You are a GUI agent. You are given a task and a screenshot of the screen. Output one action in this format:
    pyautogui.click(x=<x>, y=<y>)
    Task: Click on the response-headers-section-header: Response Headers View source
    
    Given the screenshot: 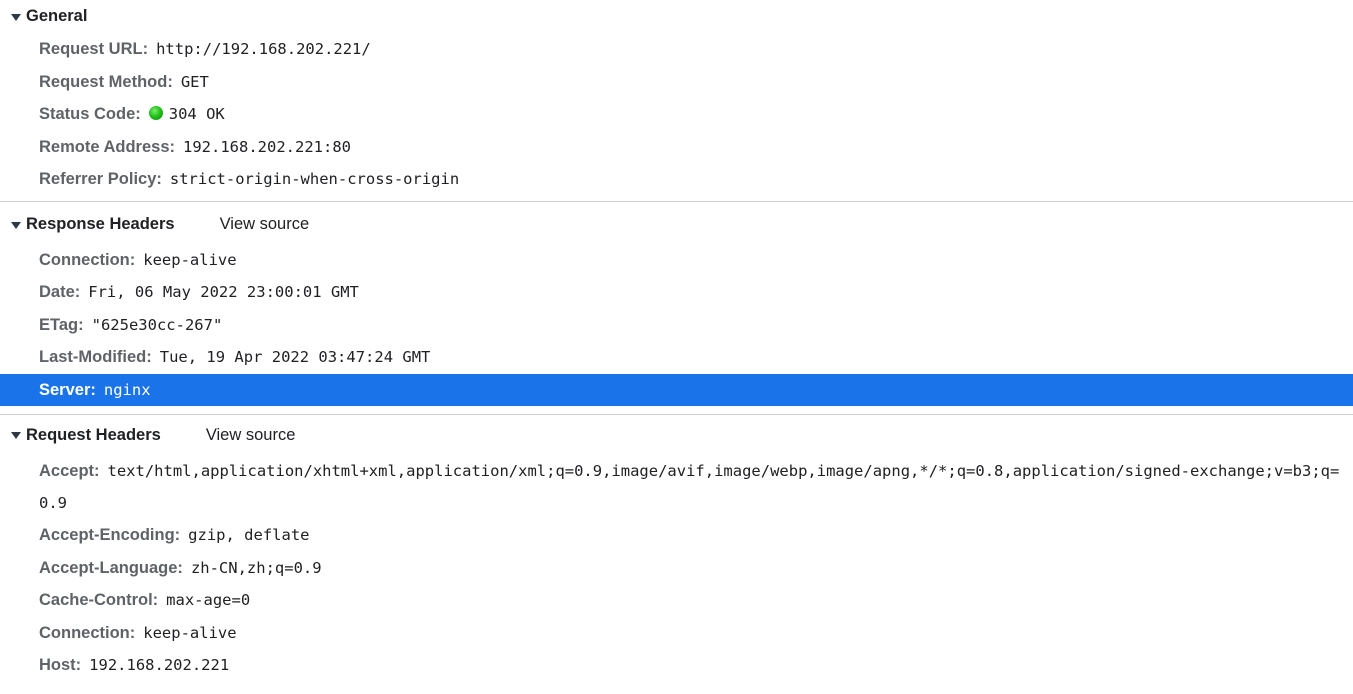 What is the action you would take?
    pyautogui.click(x=676, y=223)
    